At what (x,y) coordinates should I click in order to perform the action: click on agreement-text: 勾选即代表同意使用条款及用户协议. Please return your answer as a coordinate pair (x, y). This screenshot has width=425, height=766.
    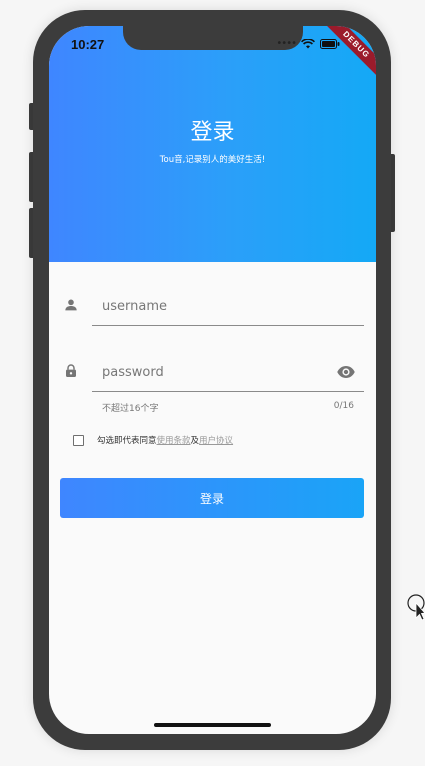
    Looking at the image, I should click on (165, 440).